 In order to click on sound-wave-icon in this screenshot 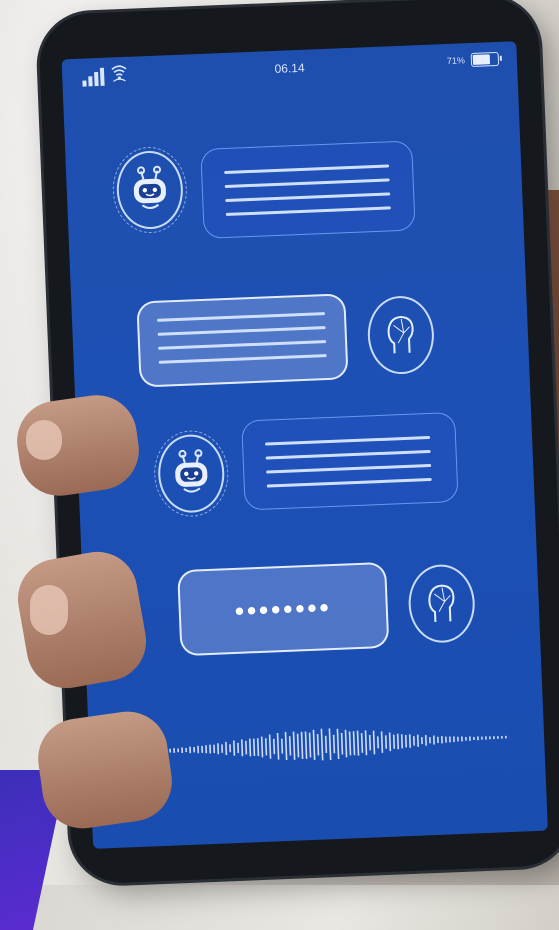, I will do `click(322, 744)`.